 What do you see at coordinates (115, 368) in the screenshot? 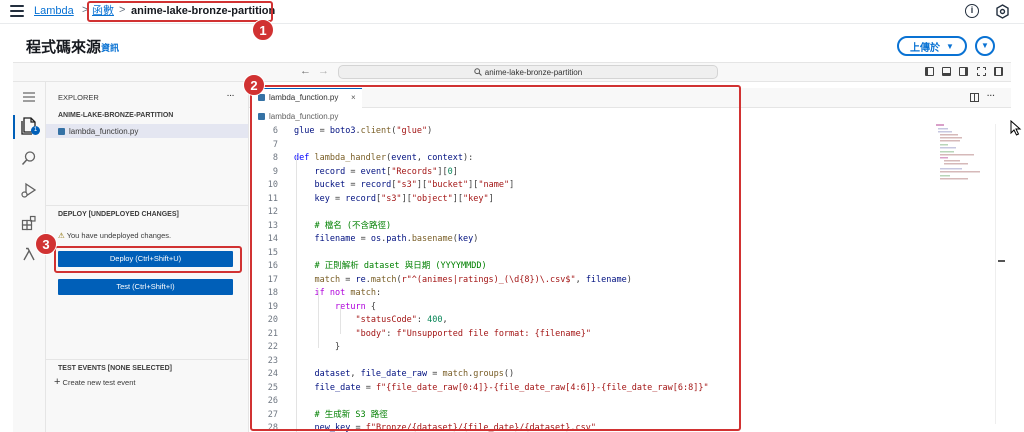
I see `test-events-section-title: TEST EVENTS [NONE SELECTED]` at bounding box center [115, 368].